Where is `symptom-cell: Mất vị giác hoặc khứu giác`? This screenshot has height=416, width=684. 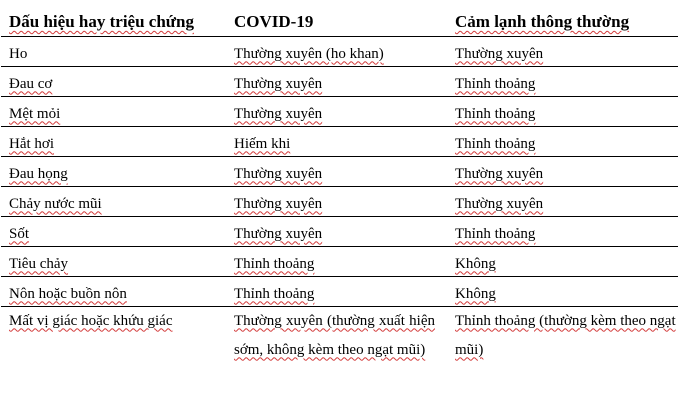 symptom-cell: Mất vị giác hoặc khứu giác is located at coordinates (91, 320).